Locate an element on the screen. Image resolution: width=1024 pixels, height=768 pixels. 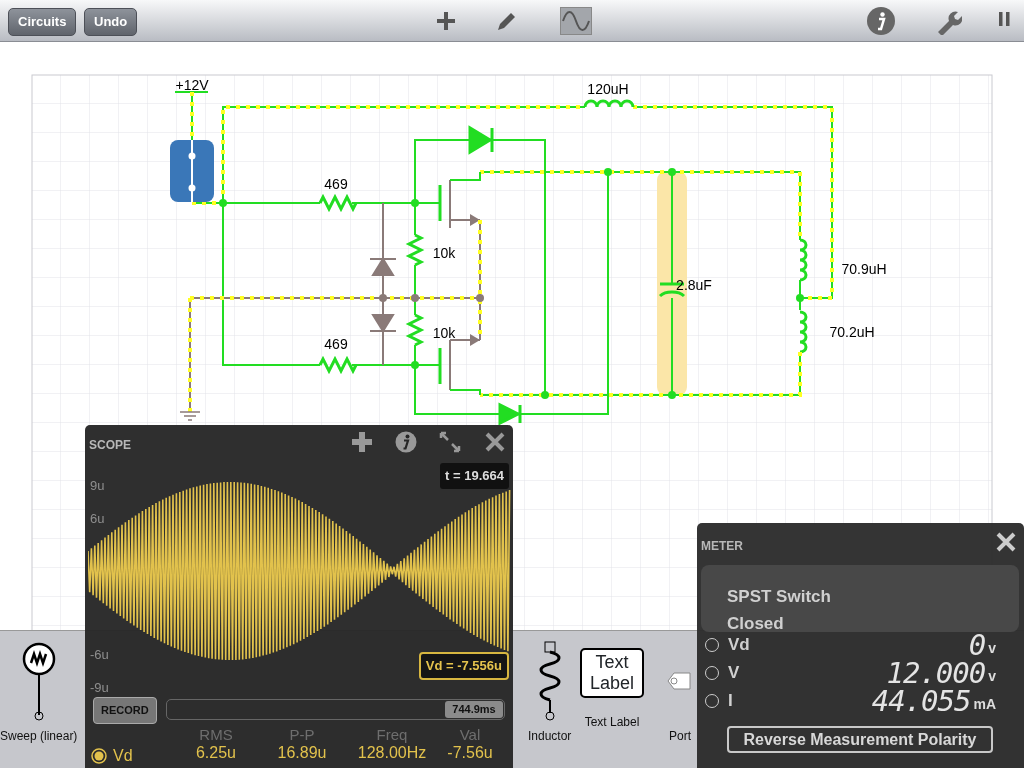
radio-button is located at coordinates (99, 756).